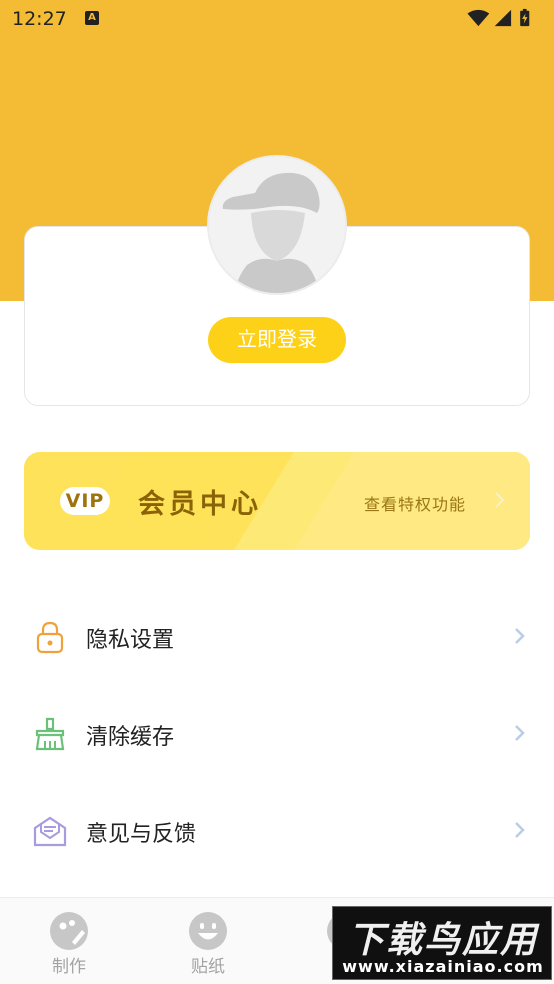  Describe the element at coordinates (130, 737) in the screenshot. I see `menu-label: 清除缓存` at that location.